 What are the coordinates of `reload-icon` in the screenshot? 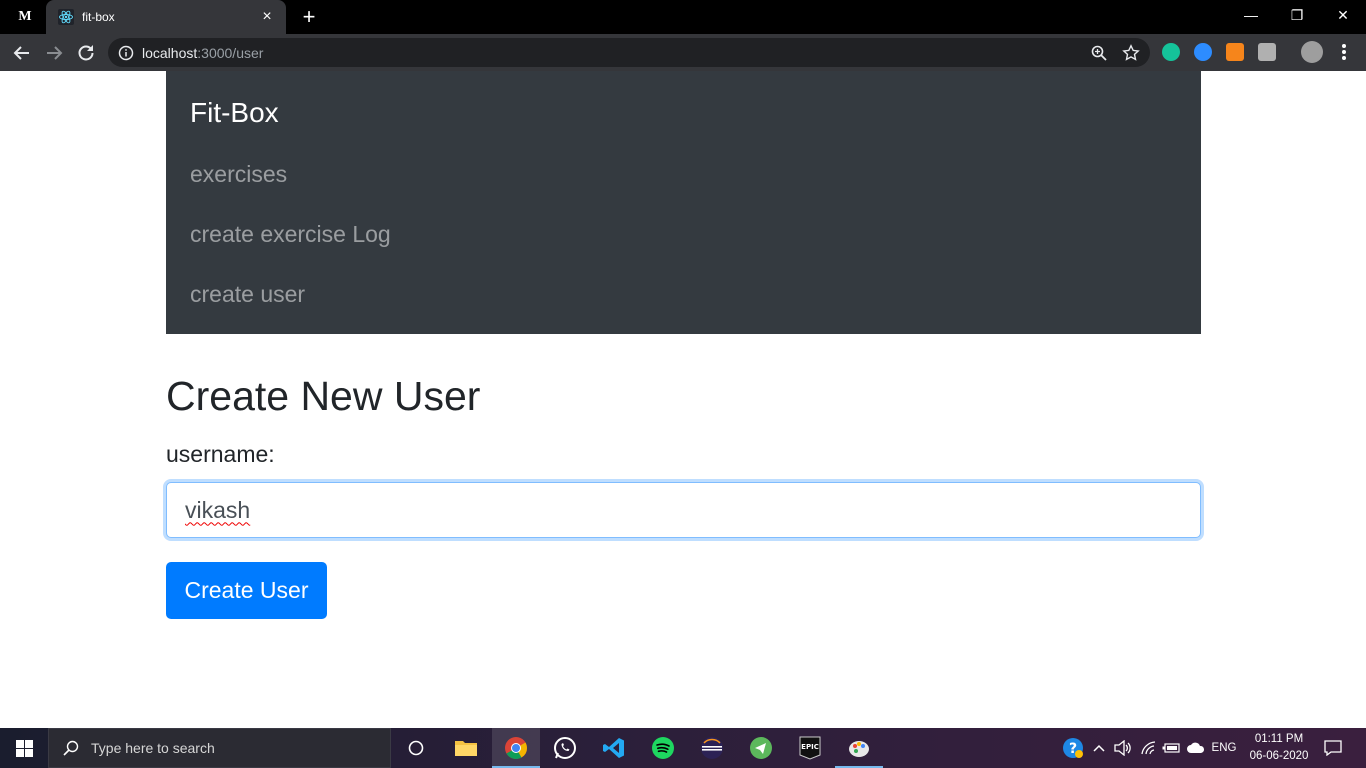 It's located at (86, 53).